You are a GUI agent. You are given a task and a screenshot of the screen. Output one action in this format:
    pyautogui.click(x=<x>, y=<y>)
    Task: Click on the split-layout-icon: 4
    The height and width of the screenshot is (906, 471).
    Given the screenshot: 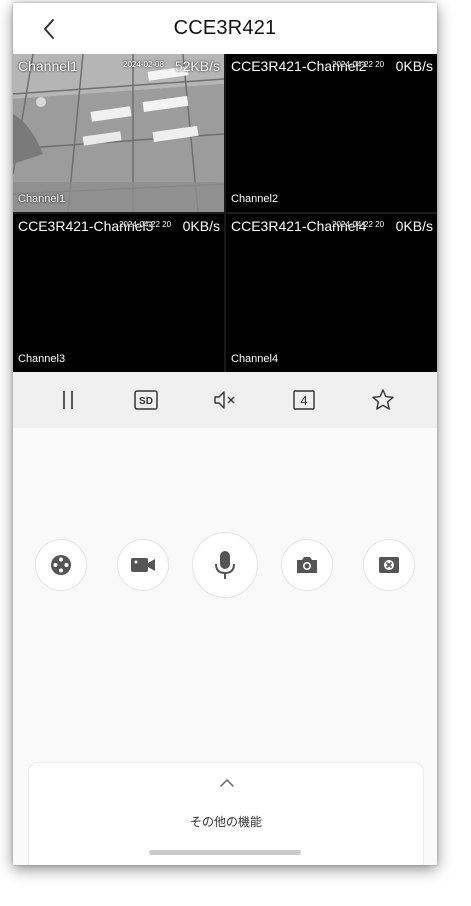 What is the action you would take?
    pyautogui.click(x=304, y=400)
    